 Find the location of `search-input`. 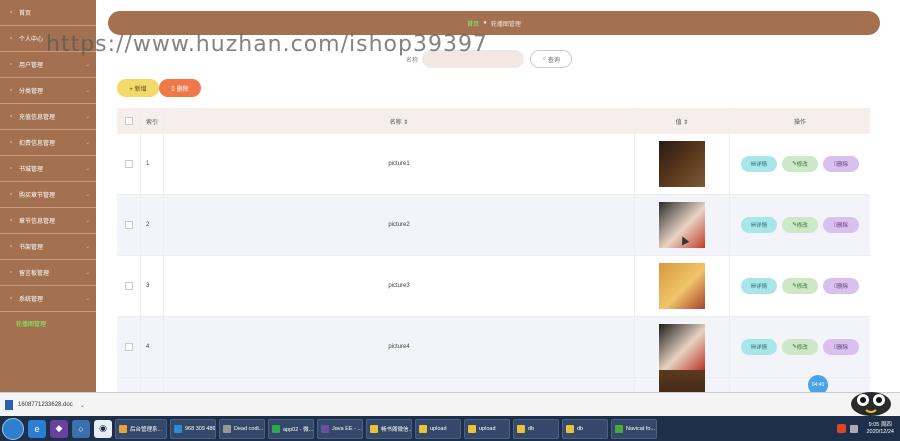

search-input is located at coordinates (473, 59).